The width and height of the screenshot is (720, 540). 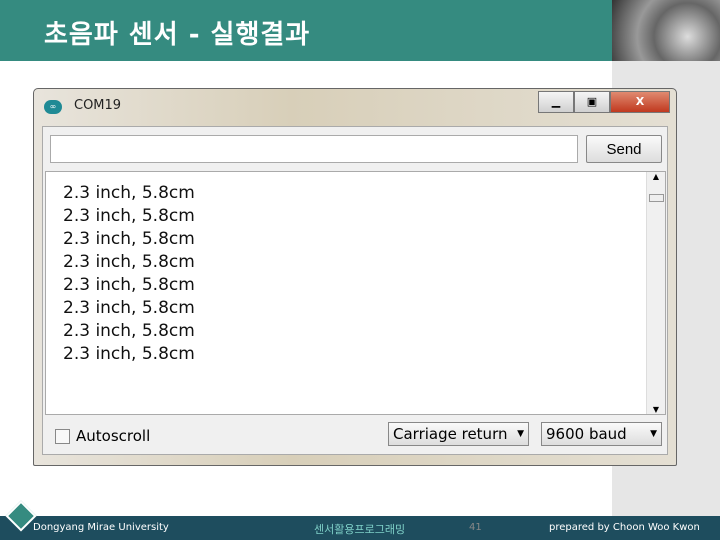 I want to click on university-name: Dongyang Mirae University, so click(x=101, y=527).